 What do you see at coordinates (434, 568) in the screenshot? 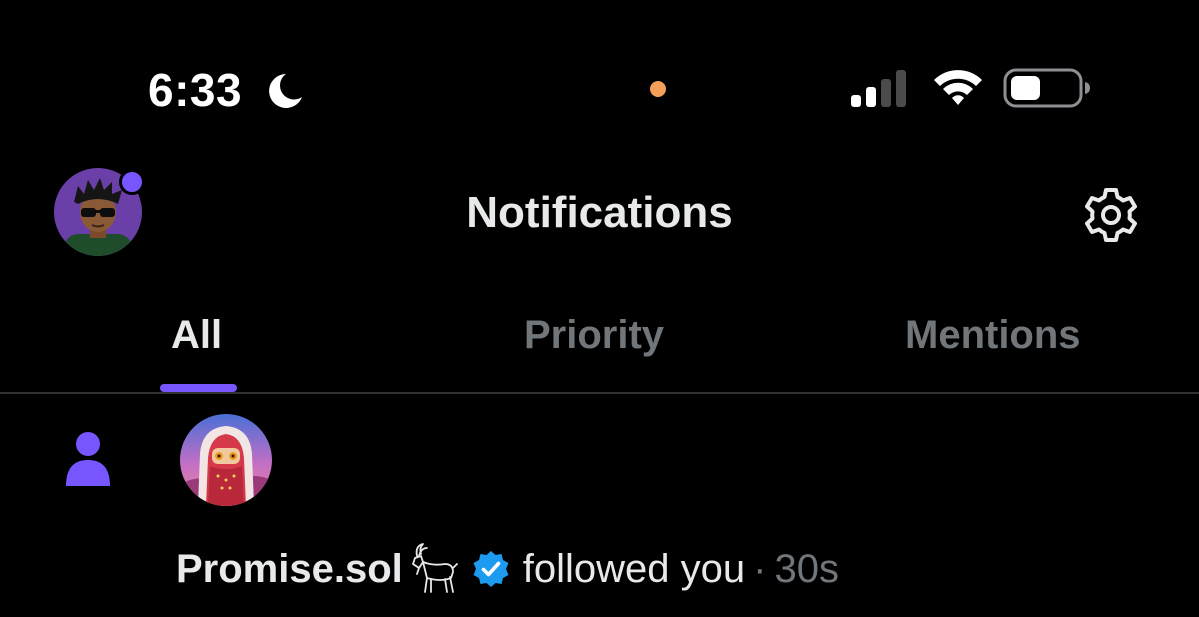
I see `goat-icon` at bounding box center [434, 568].